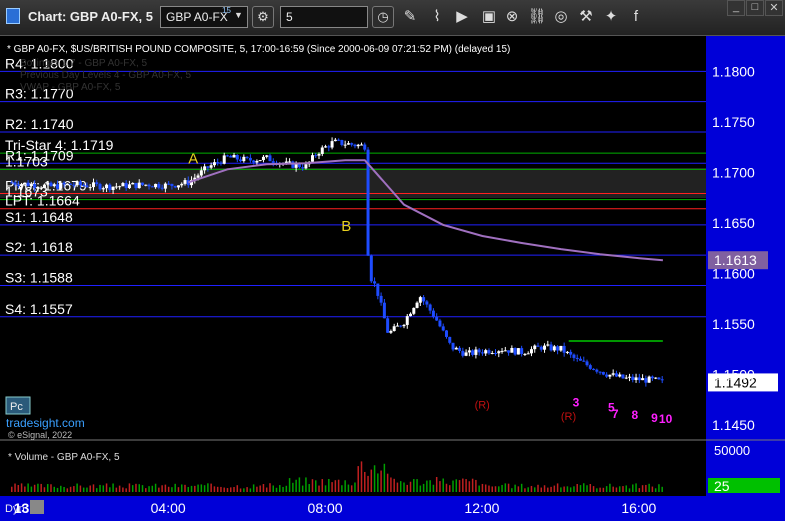 This screenshot has width=785, height=521. I want to click on ghost-legend-1: Bollinger 1.7 - GBP A0-FX, 5, so click(84, 63).